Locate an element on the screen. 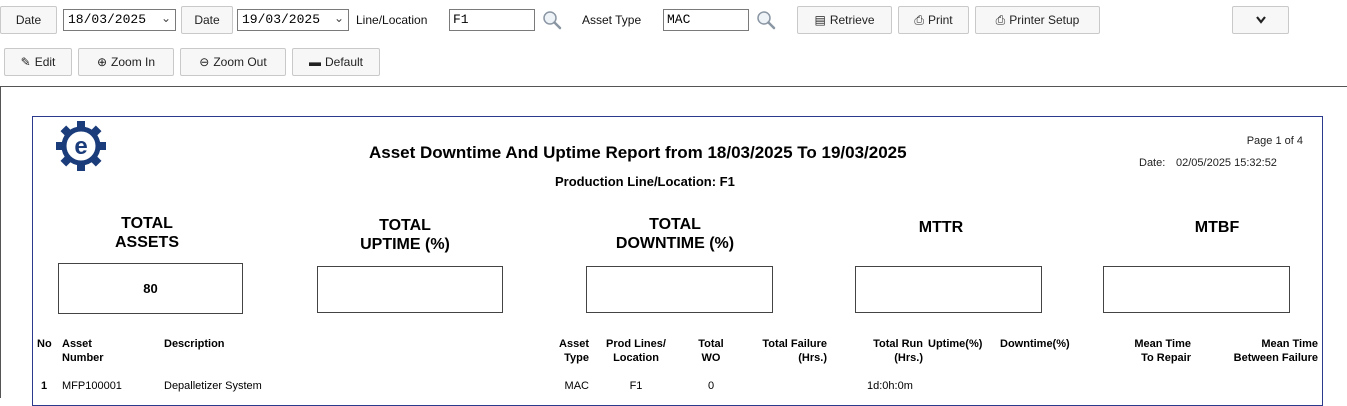 This screenshot has width=1347, height=406. edit-icon: ✎ is located at coordinates (25, 62).